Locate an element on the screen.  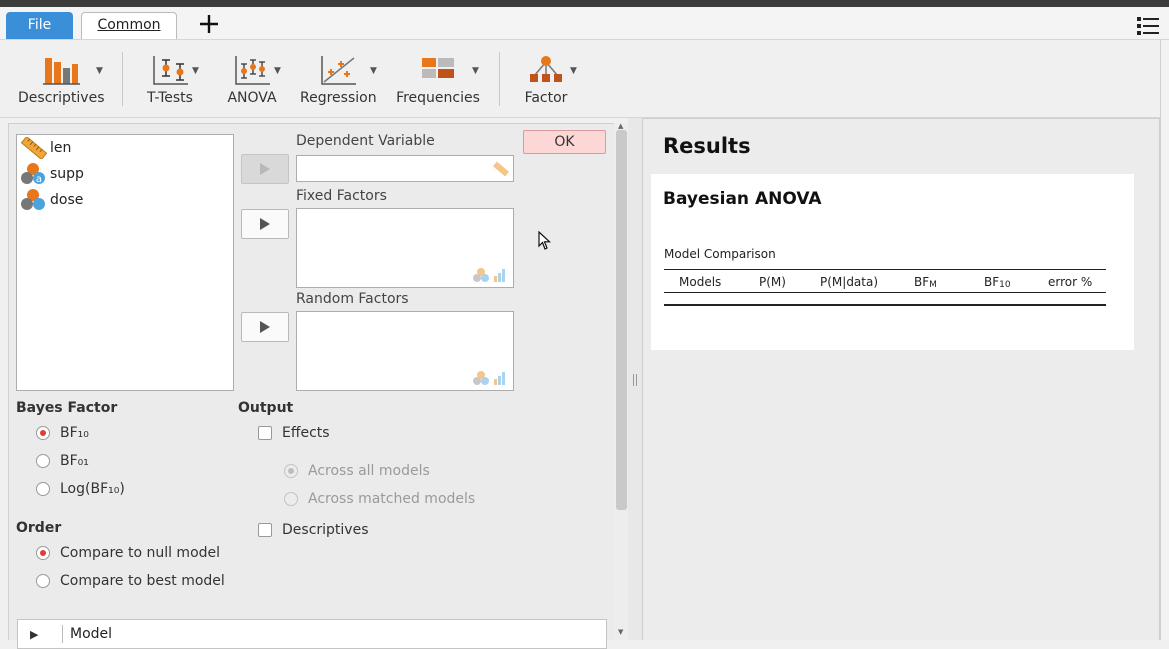
bf10-radio: BF₁₀ is located at coordinates (62, 433).